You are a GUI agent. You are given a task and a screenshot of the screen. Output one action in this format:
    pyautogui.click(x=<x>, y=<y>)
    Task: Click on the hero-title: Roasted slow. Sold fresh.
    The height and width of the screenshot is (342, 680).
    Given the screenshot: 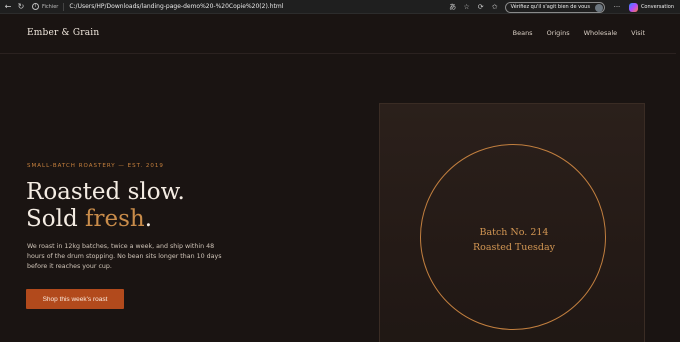 What is the action you would take?
    pyautogui.click(x=105, y=206)
    